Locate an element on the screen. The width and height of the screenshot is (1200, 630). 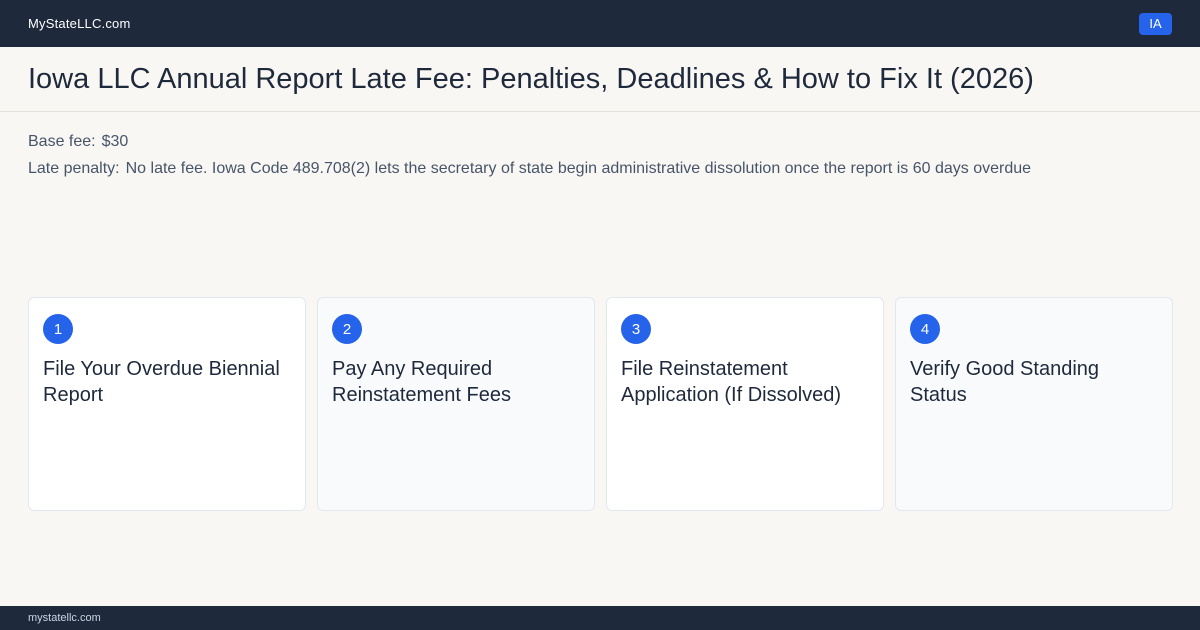
site-brand: MyStateLLC.com is located at coordinates (79, 23).